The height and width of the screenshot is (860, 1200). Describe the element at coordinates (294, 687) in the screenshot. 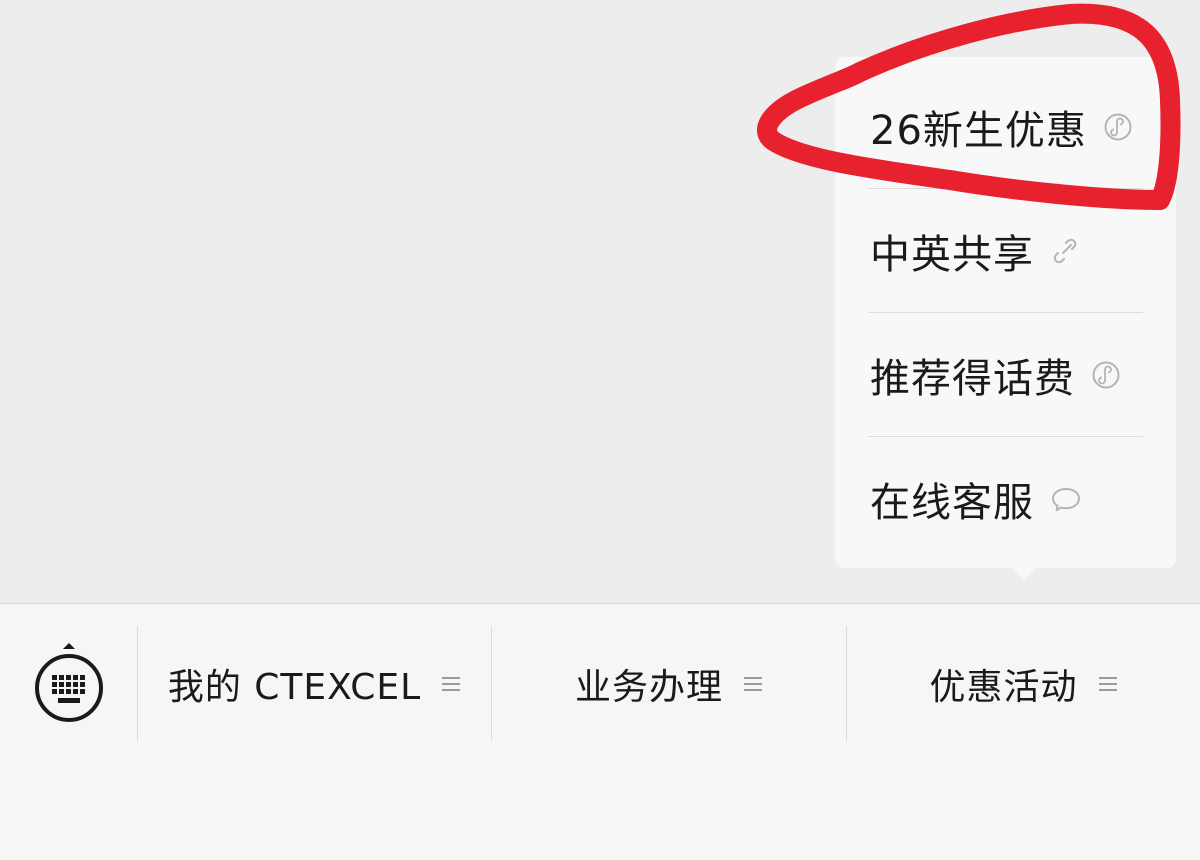

I see `tab-label: 我的 CTEXCEL` at that location.